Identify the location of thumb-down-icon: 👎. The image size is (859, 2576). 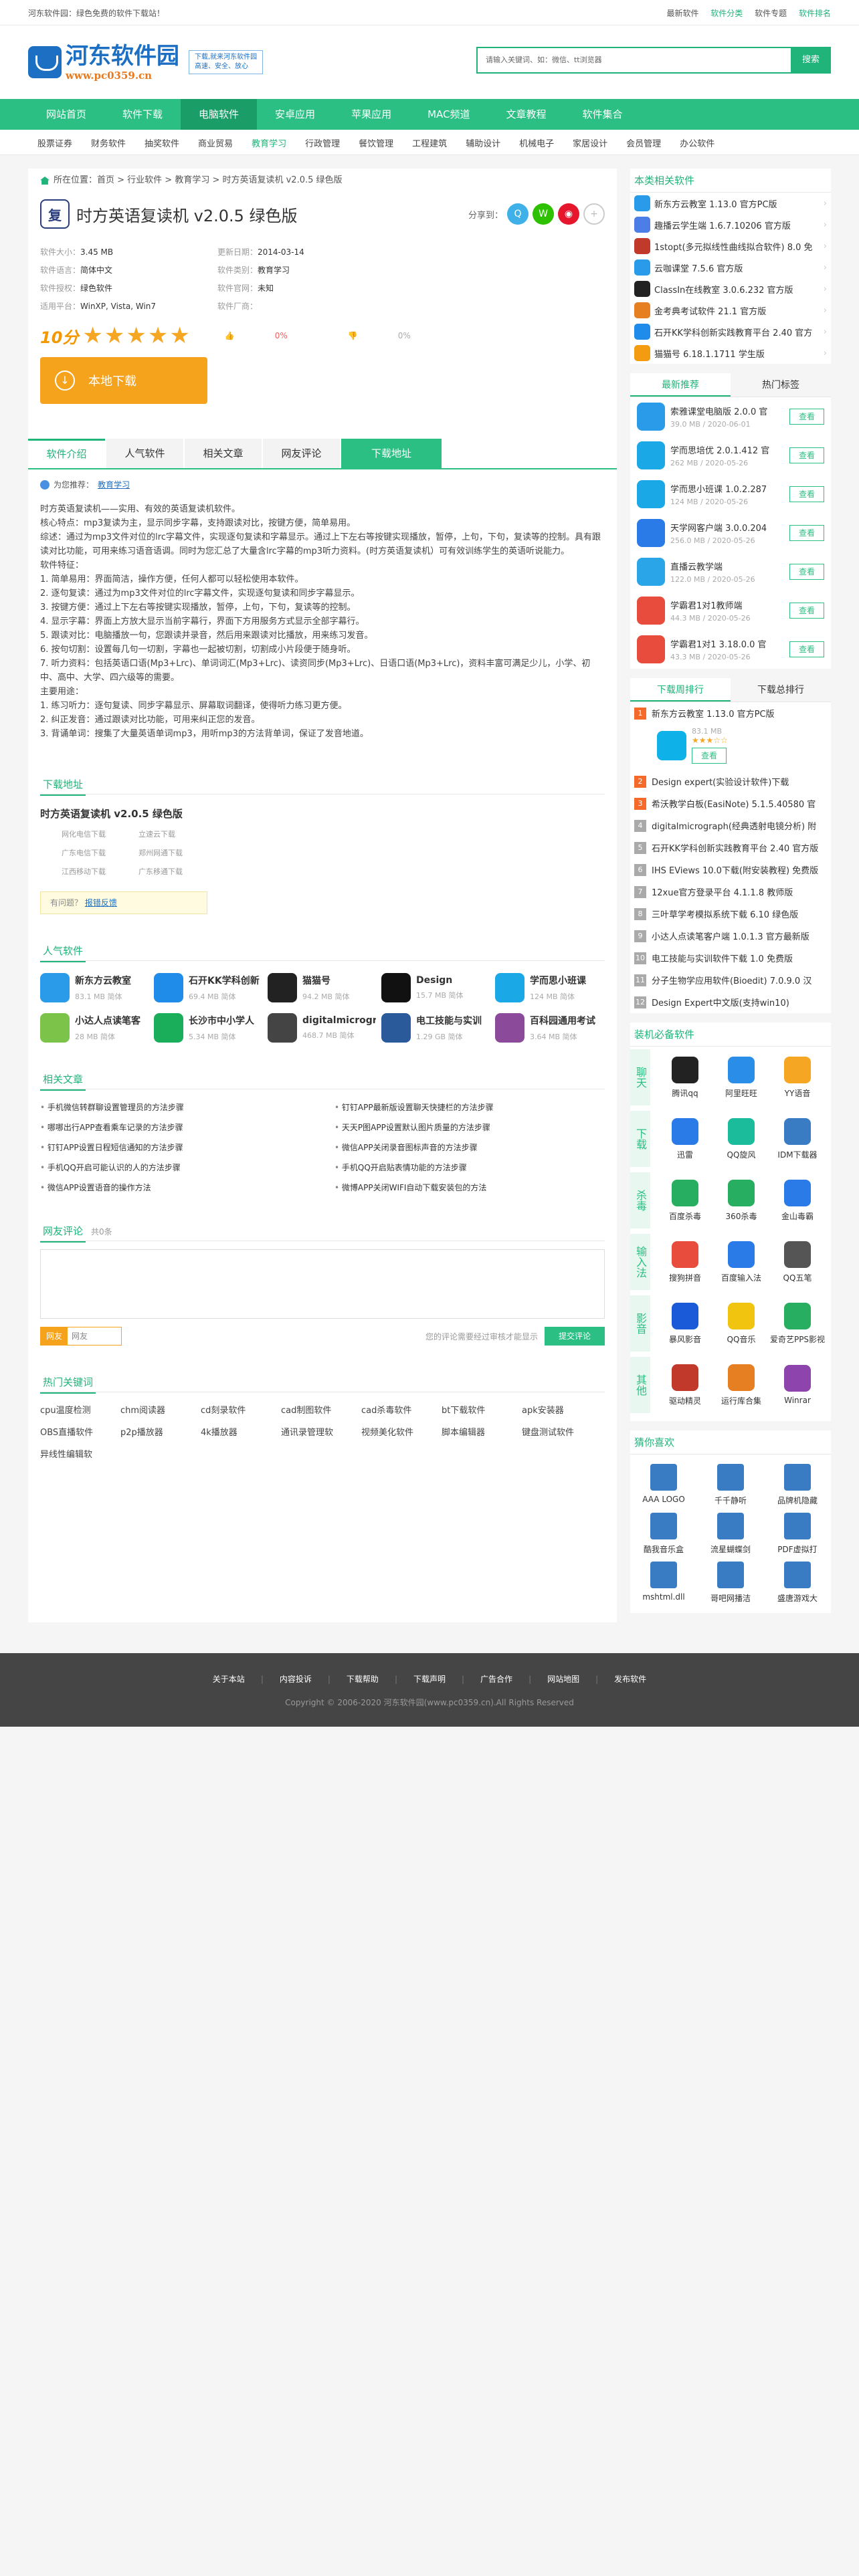
(353, 336).